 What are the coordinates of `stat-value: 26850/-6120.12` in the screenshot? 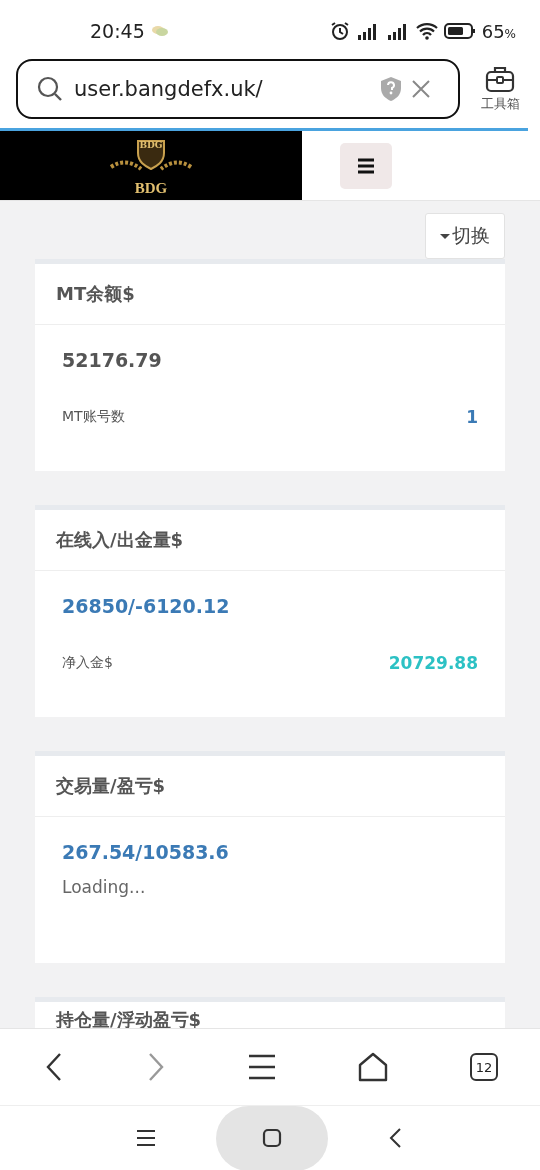 It's located at (146, 606).